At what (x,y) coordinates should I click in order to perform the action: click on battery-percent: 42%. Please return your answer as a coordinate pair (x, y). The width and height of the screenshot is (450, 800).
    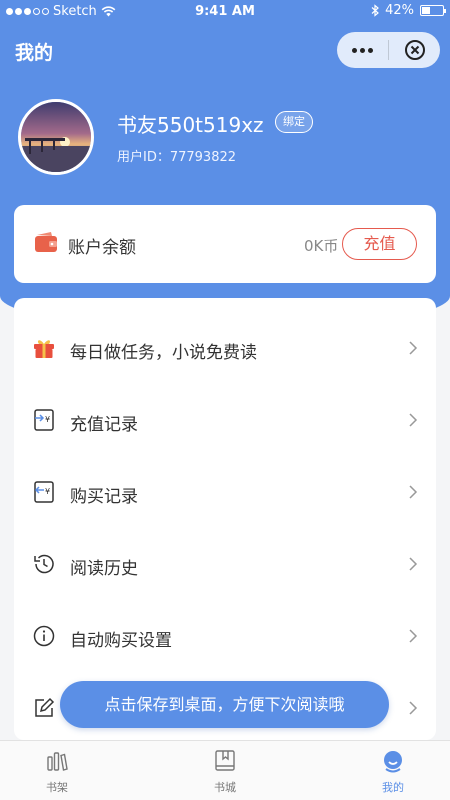
    Looking at the image, I should click on (399, 10).